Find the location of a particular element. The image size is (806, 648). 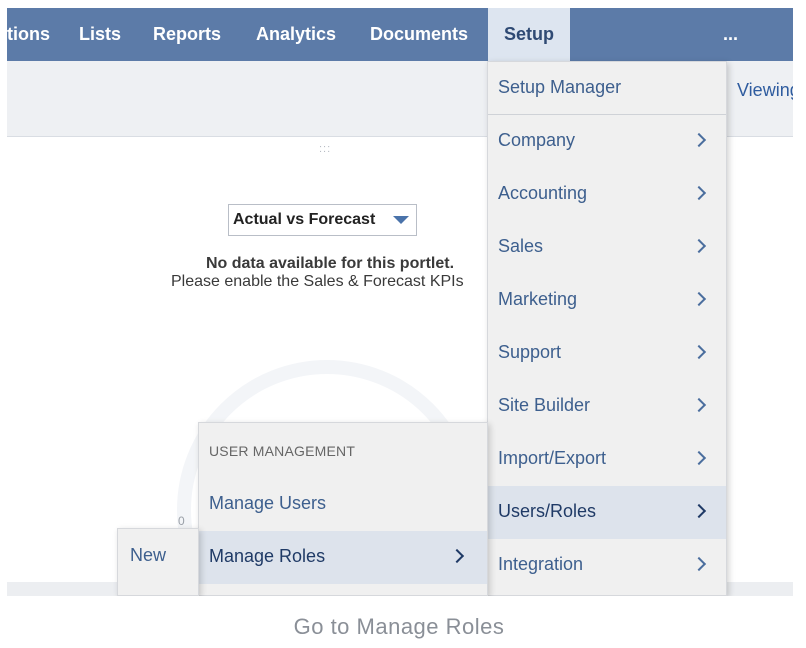

nav-tab-documents: Documents is located at coordinates (419, 34).